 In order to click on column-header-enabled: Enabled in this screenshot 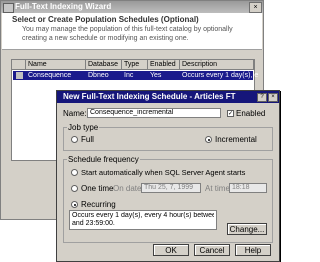, I will do `click(164, 65)`.